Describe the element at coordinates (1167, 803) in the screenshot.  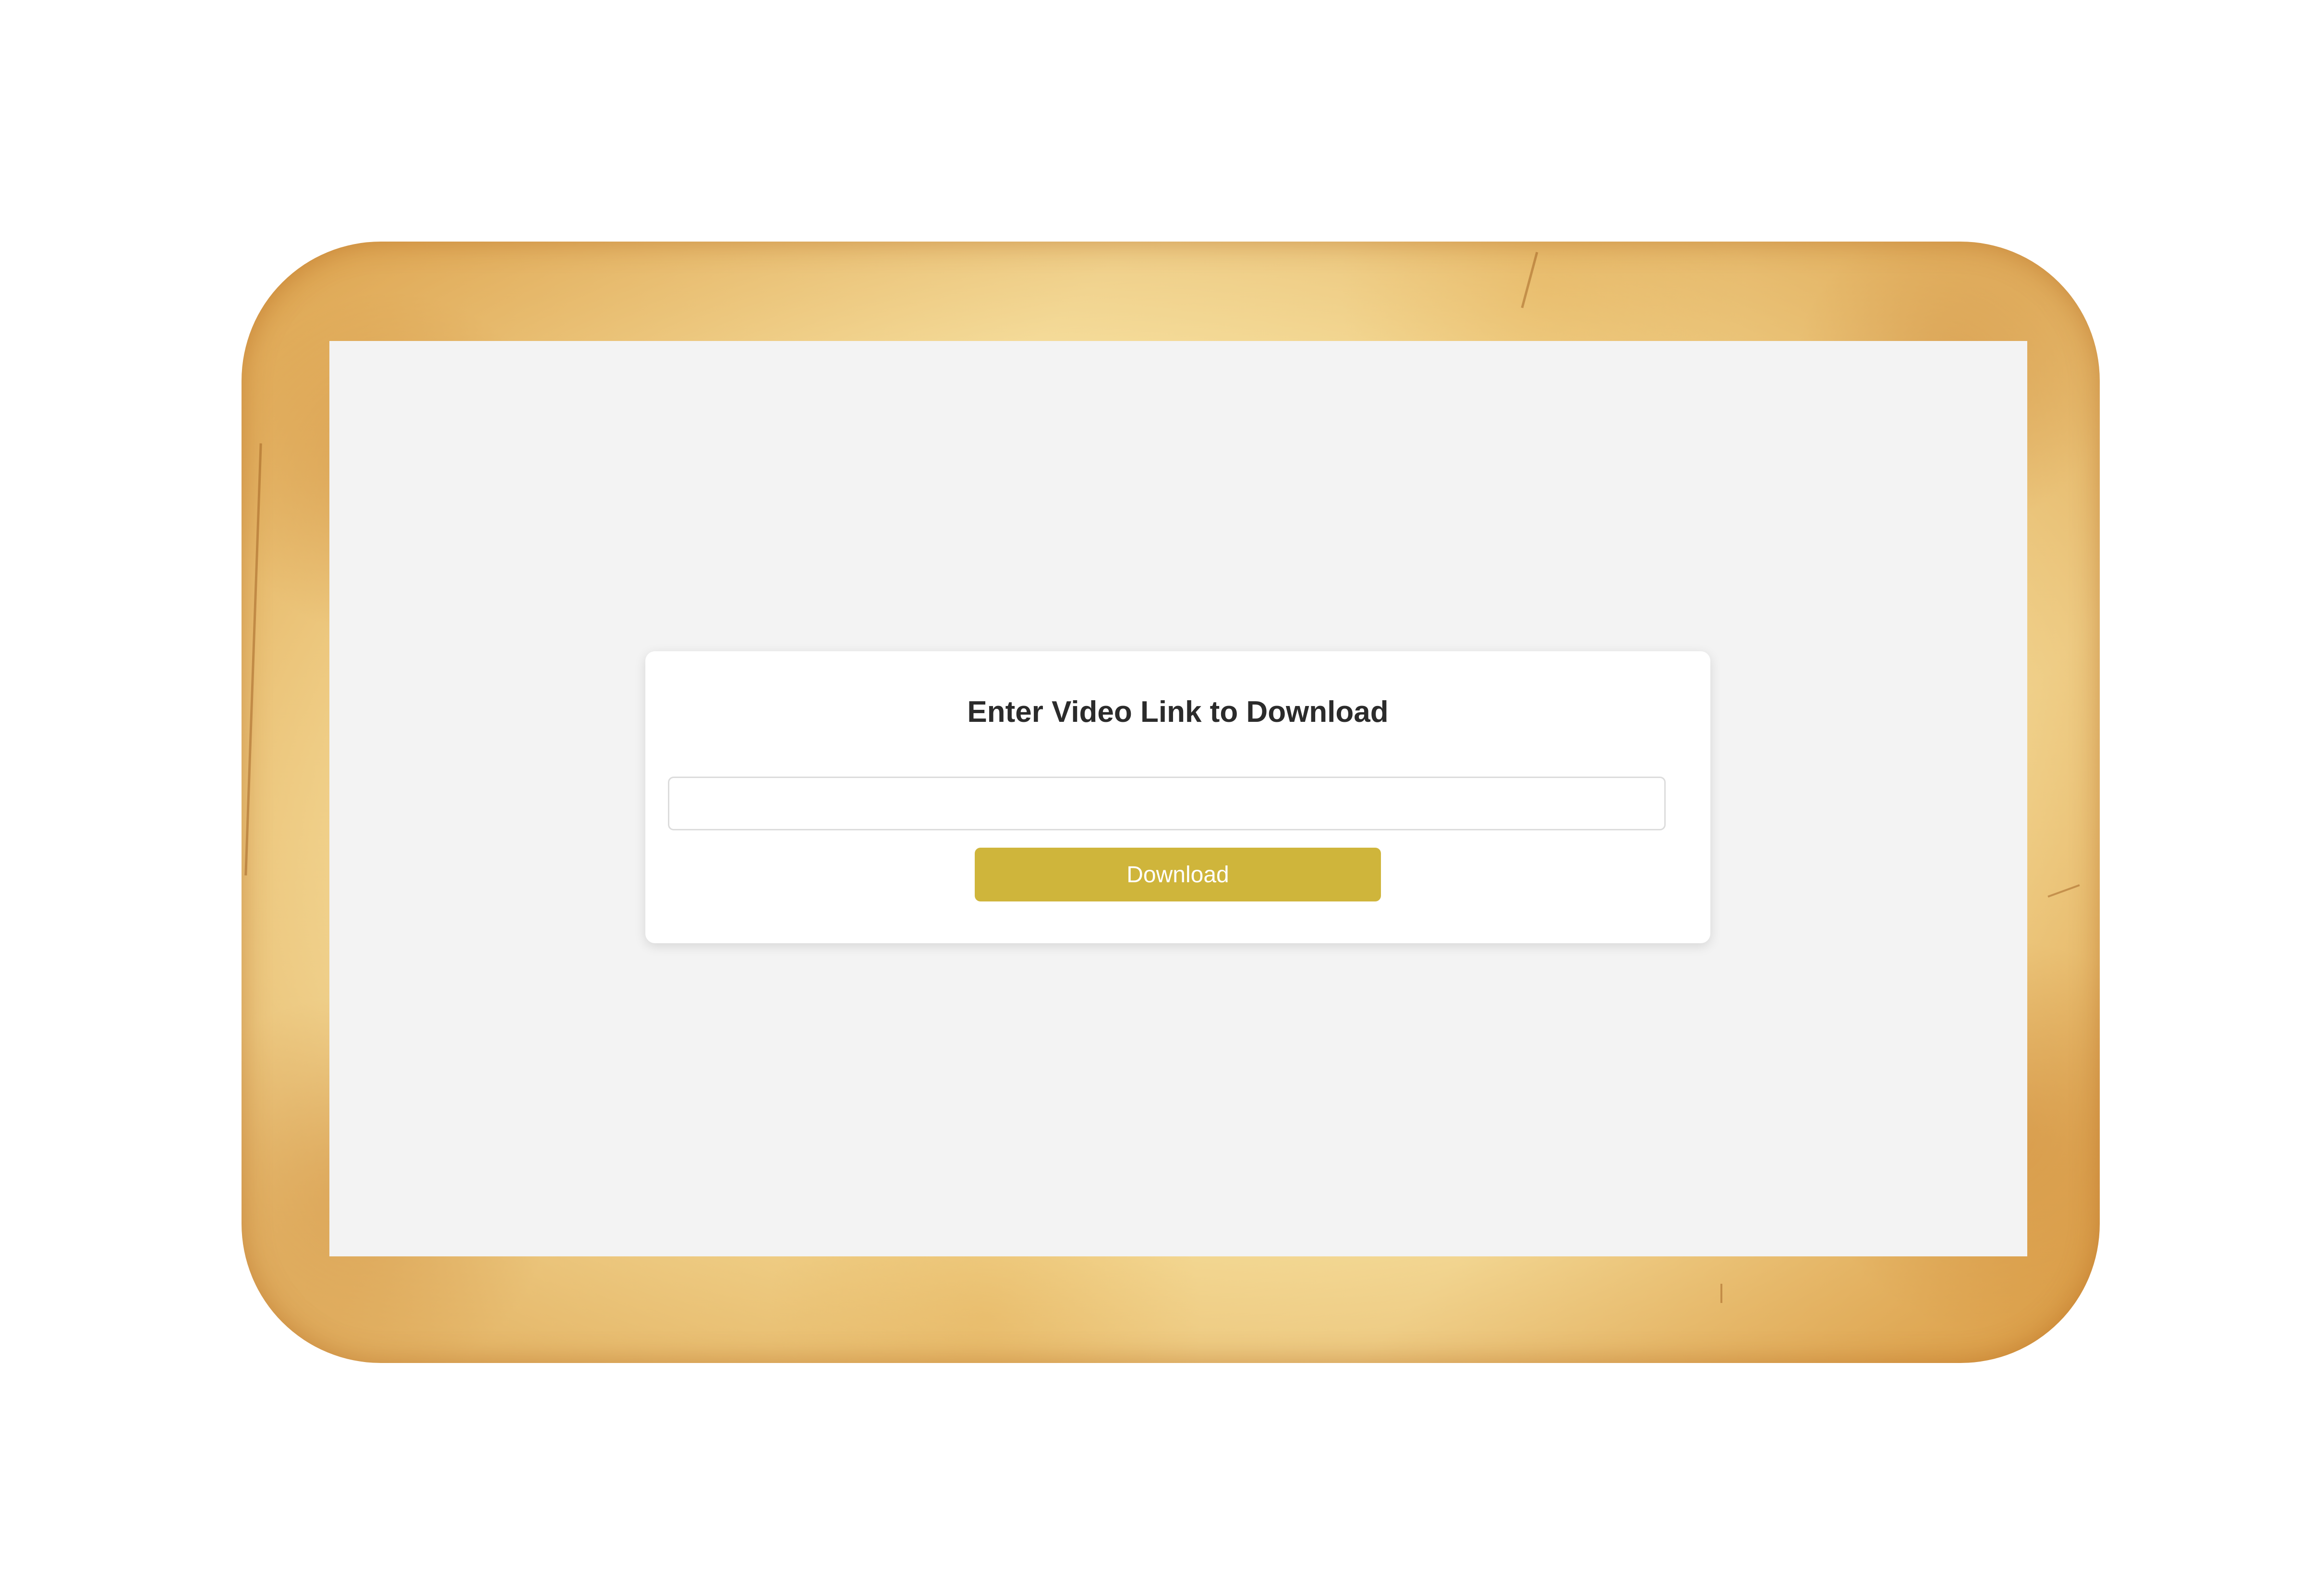
I see `video-link-input` at that location.